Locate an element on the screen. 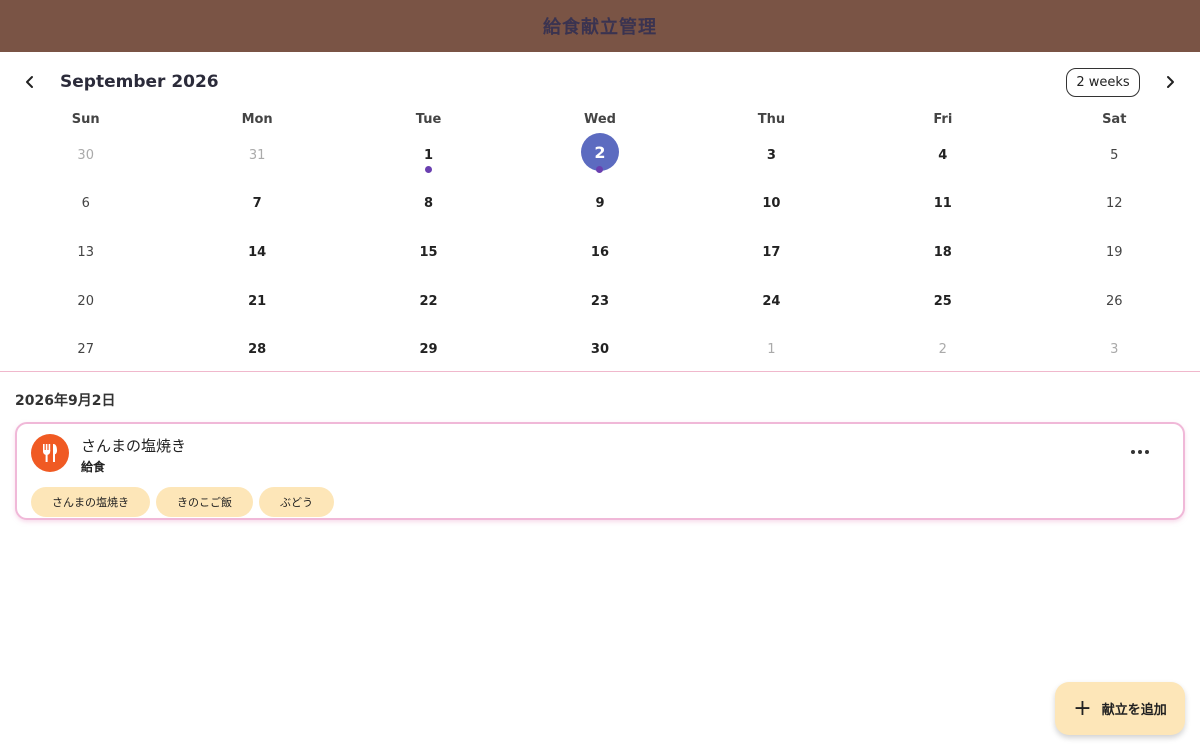 Image resolution: width=1200 pixels, height=750 pixels. calendar-day-cell: 22 is located at coordinates (428, 298).